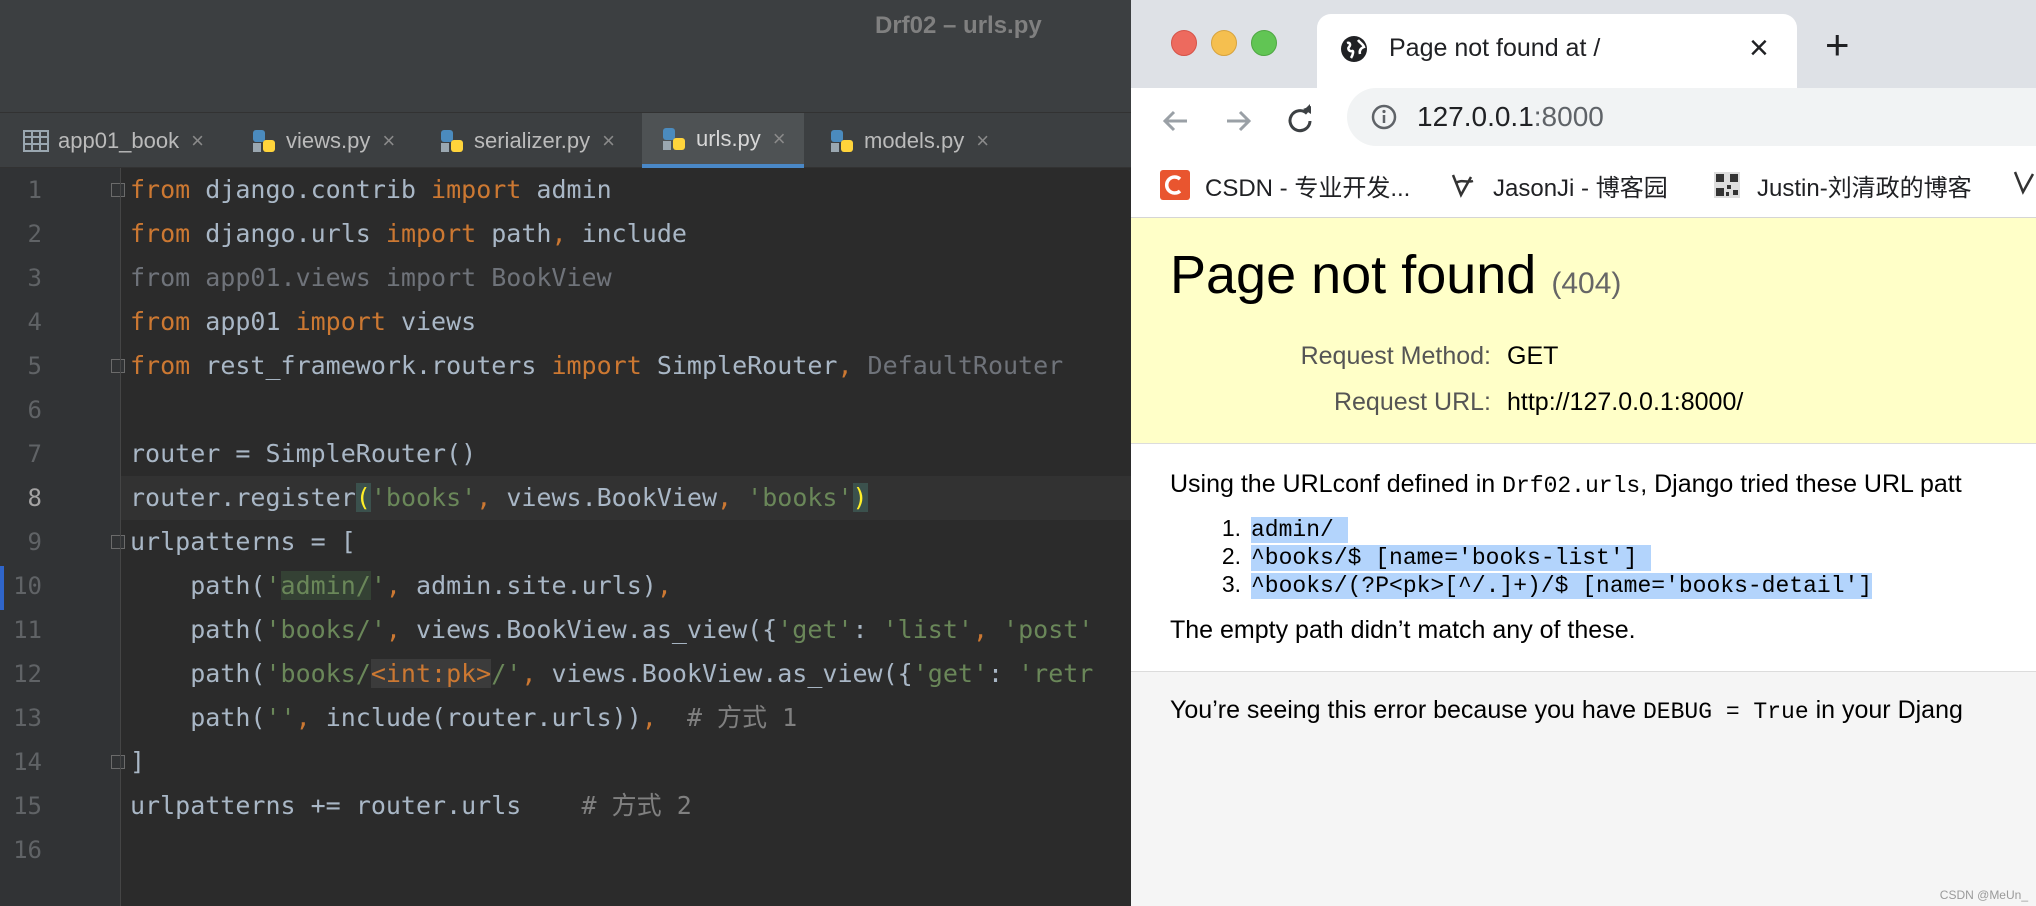  I want to click on code-line: path('admin/', admin.site.urls),, so click(401, 585).